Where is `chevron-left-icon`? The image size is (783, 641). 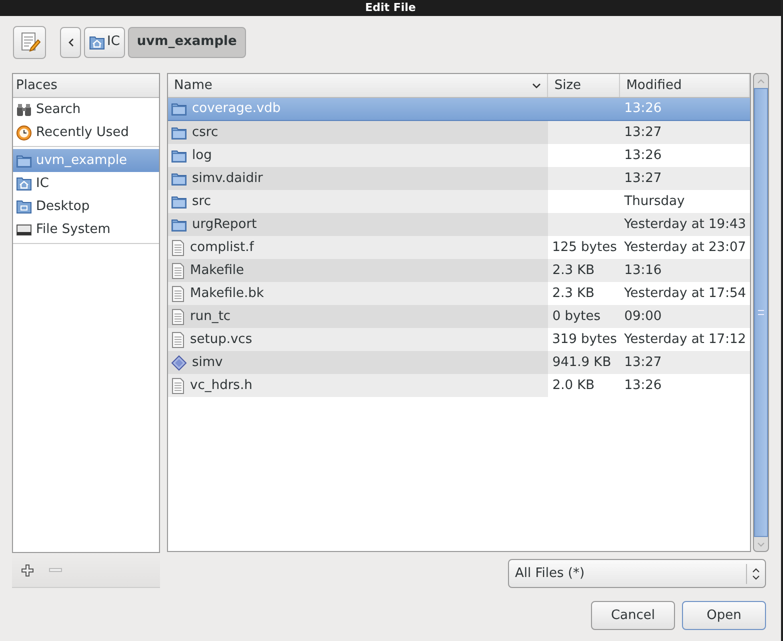 chevron-left-icon is located at coordinates (71, 42).